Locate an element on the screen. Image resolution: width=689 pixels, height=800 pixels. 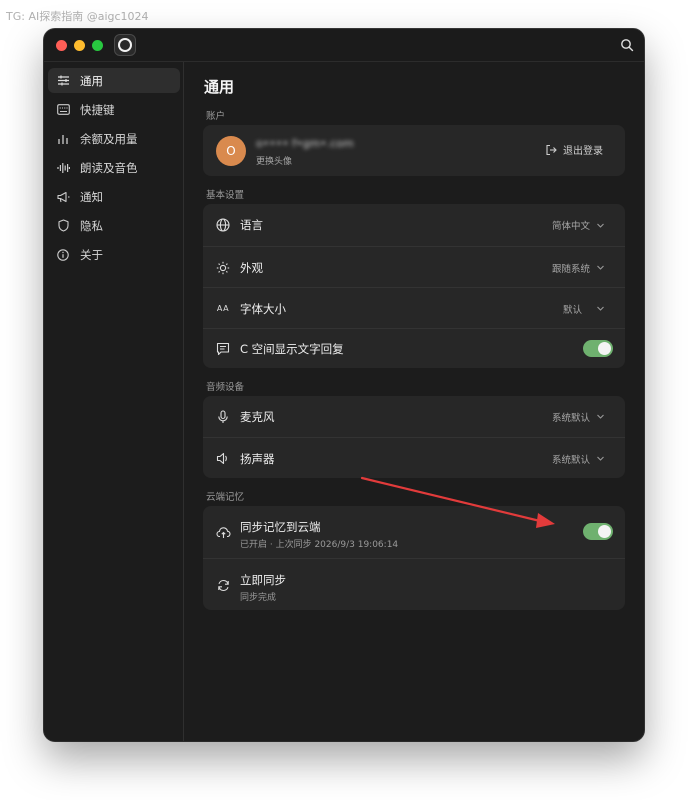
shield-icon is located at coordinates (63, 226).